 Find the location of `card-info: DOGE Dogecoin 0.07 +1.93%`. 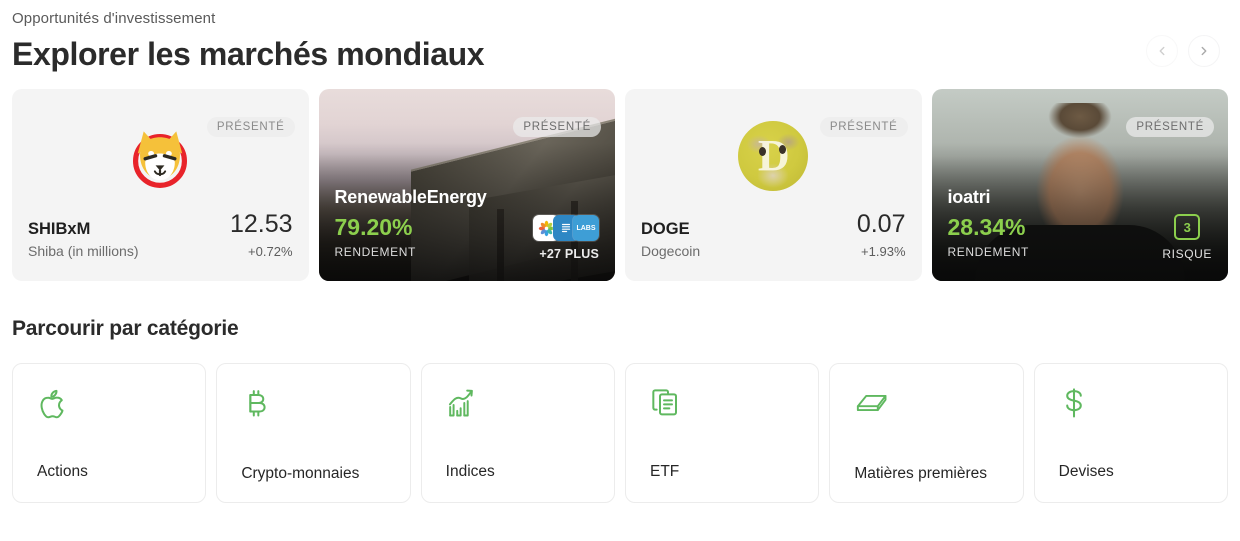

card-info: DOGE Dogecoin 0.07 +1.93% is located at coordinates (773, 235).